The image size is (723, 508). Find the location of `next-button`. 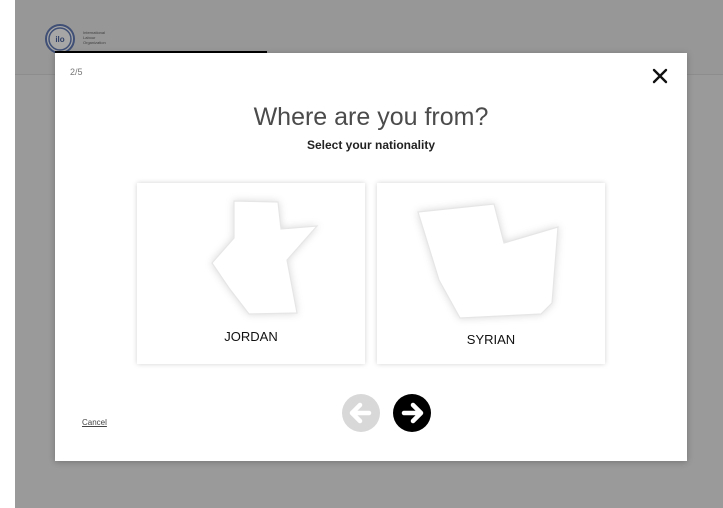

next-button is located at coordinates (412, 413).